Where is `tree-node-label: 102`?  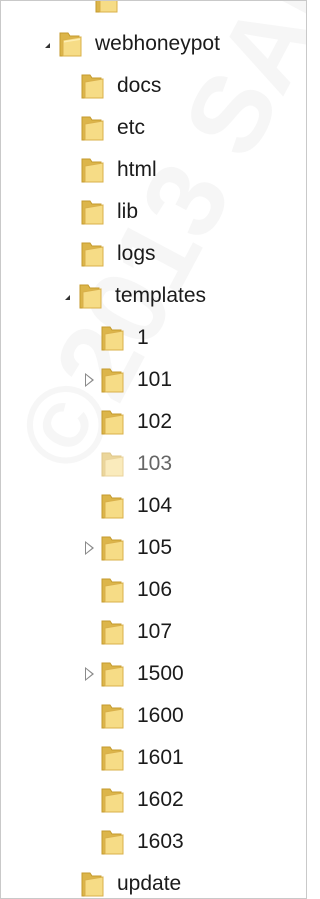 tree-node-label: 102 is located at coordinates (155, 421).